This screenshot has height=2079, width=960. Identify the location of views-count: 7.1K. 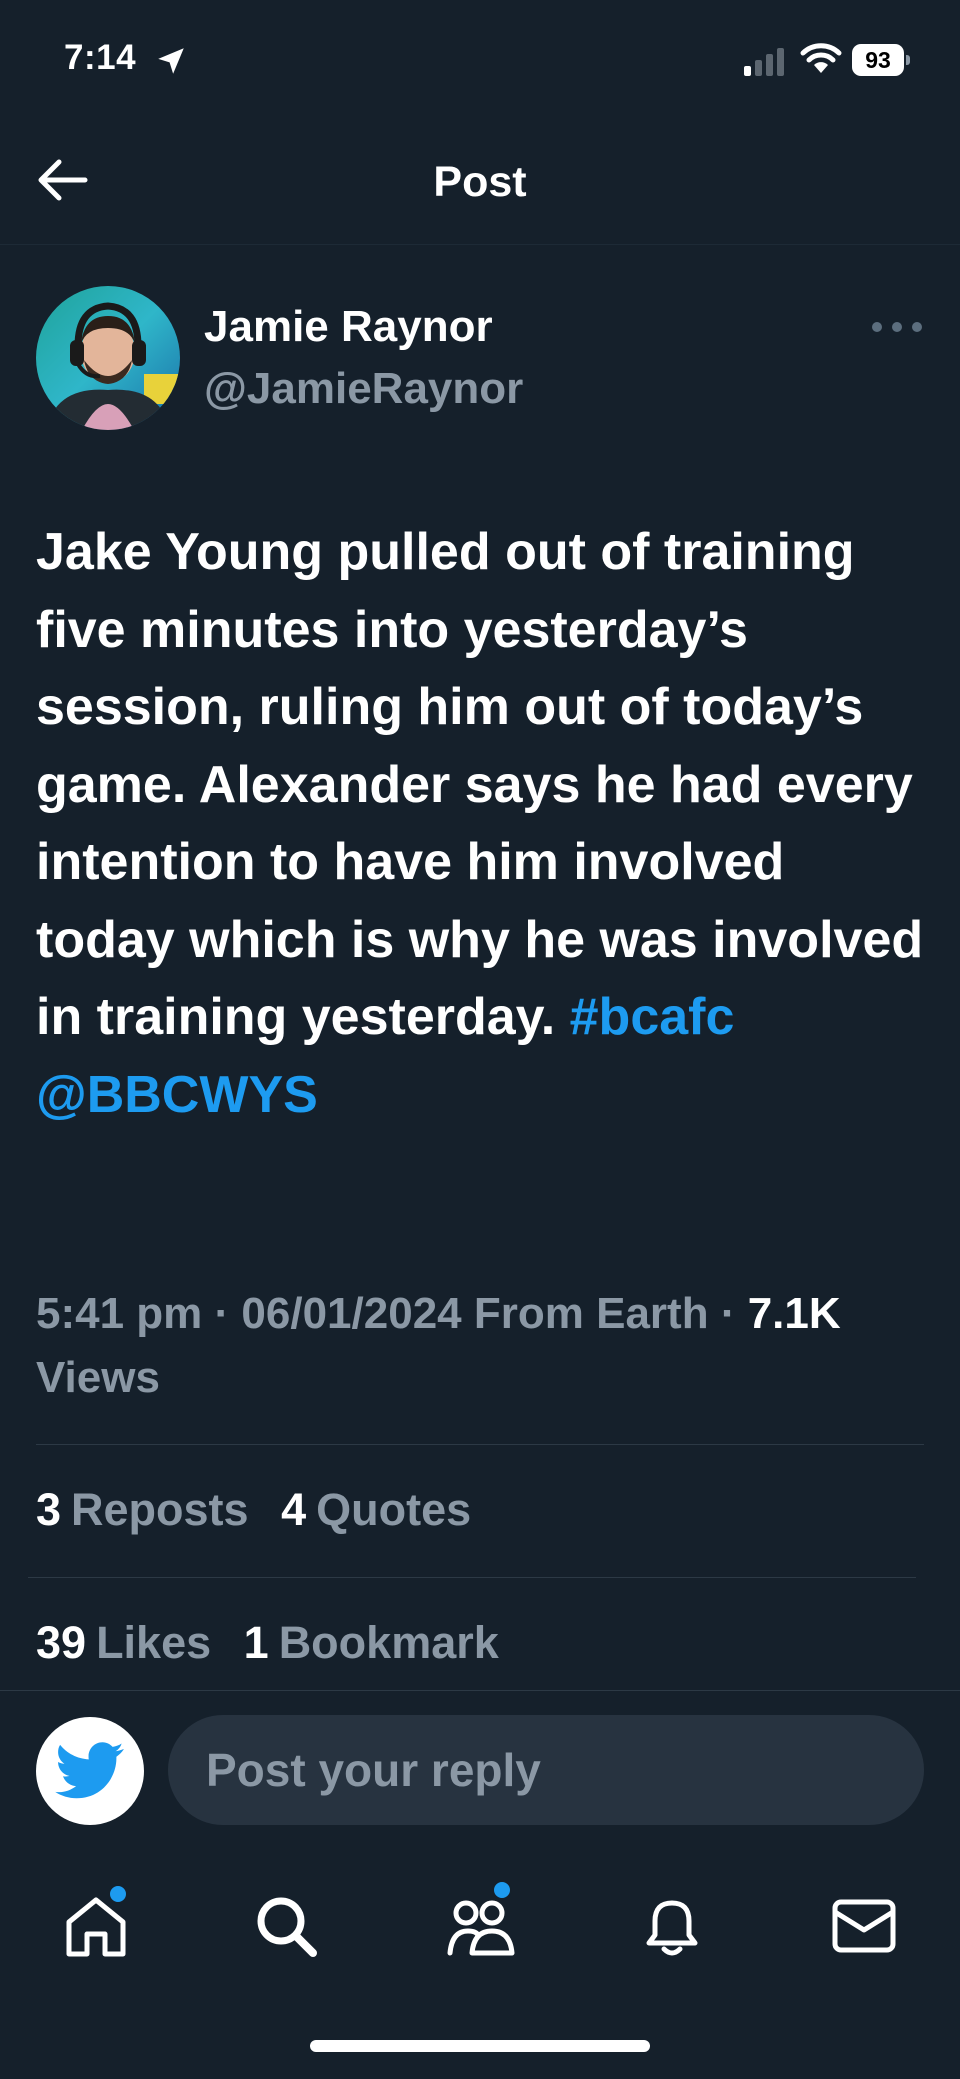
(794, 1313).